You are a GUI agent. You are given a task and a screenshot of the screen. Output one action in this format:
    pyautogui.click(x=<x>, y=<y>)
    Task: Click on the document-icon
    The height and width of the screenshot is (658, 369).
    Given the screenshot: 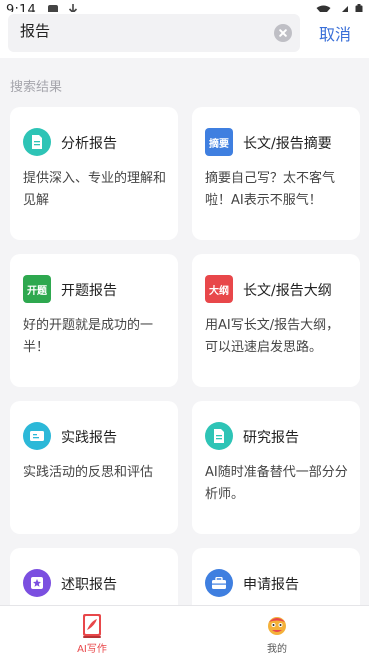 What is the action you would take?
    pyautogui.click(x=37, y=142)
    